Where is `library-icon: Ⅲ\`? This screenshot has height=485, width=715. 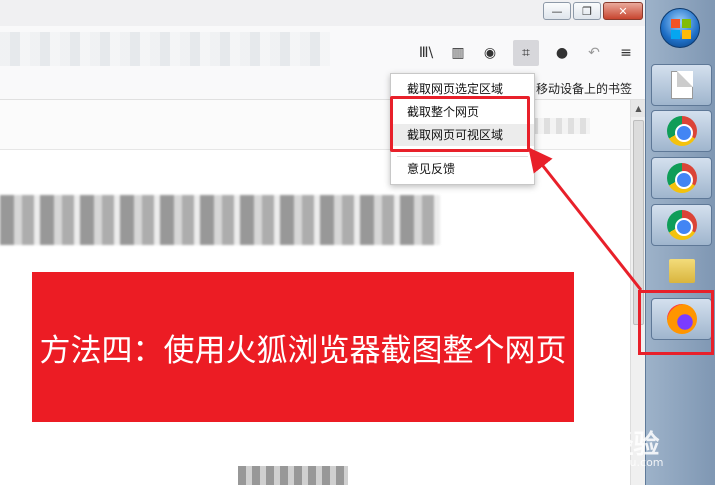 library-icon: Ⅲ\ is located at coordinates (426, 53).